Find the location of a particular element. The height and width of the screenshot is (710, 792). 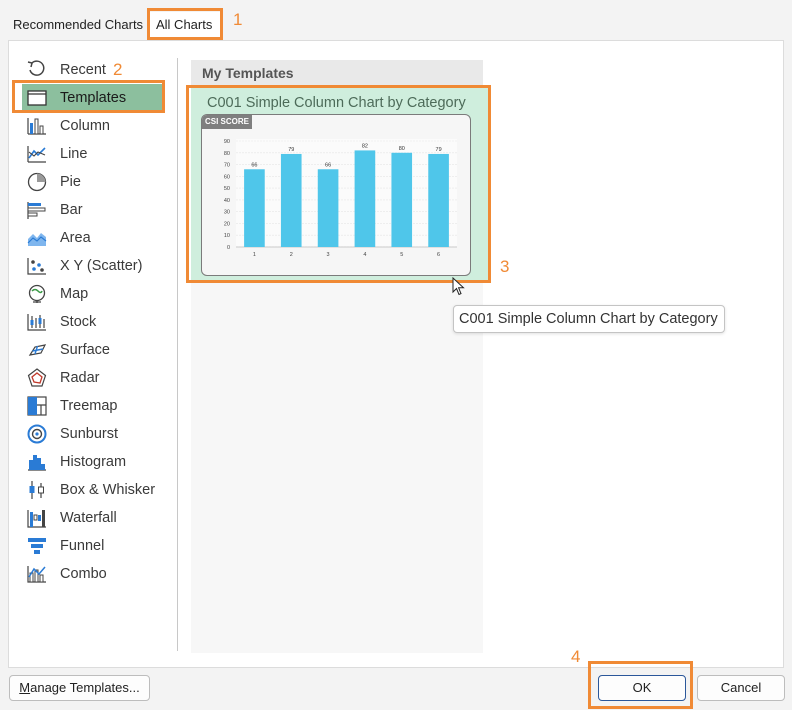

chart-type-combo: Combo is located at coordinates (93, 574).